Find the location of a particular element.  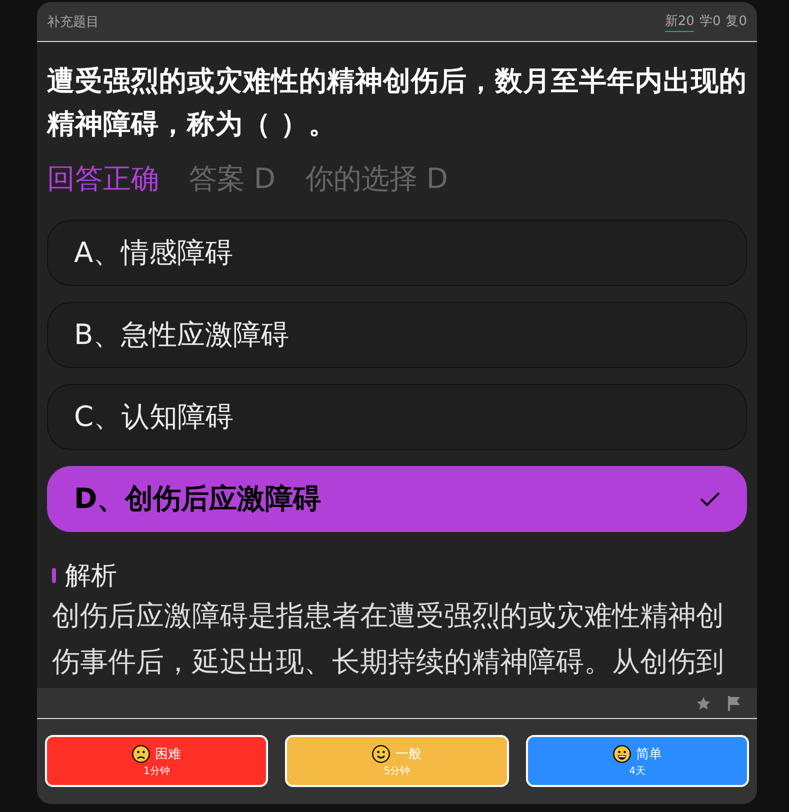

queue-counter: 学0 is located at coordinates (710, 22).